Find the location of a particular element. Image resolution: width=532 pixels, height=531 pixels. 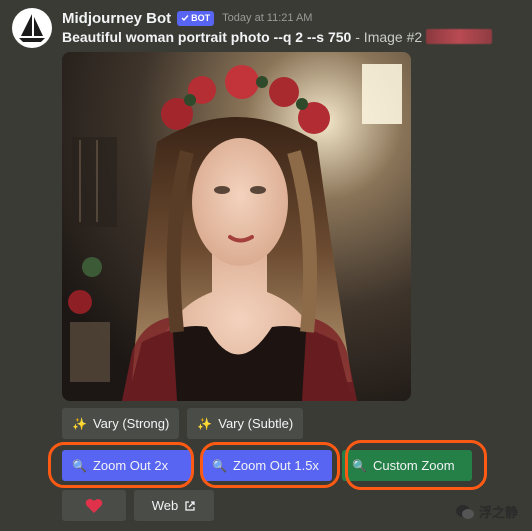

heart-icon is located at coordinates (94, 505).